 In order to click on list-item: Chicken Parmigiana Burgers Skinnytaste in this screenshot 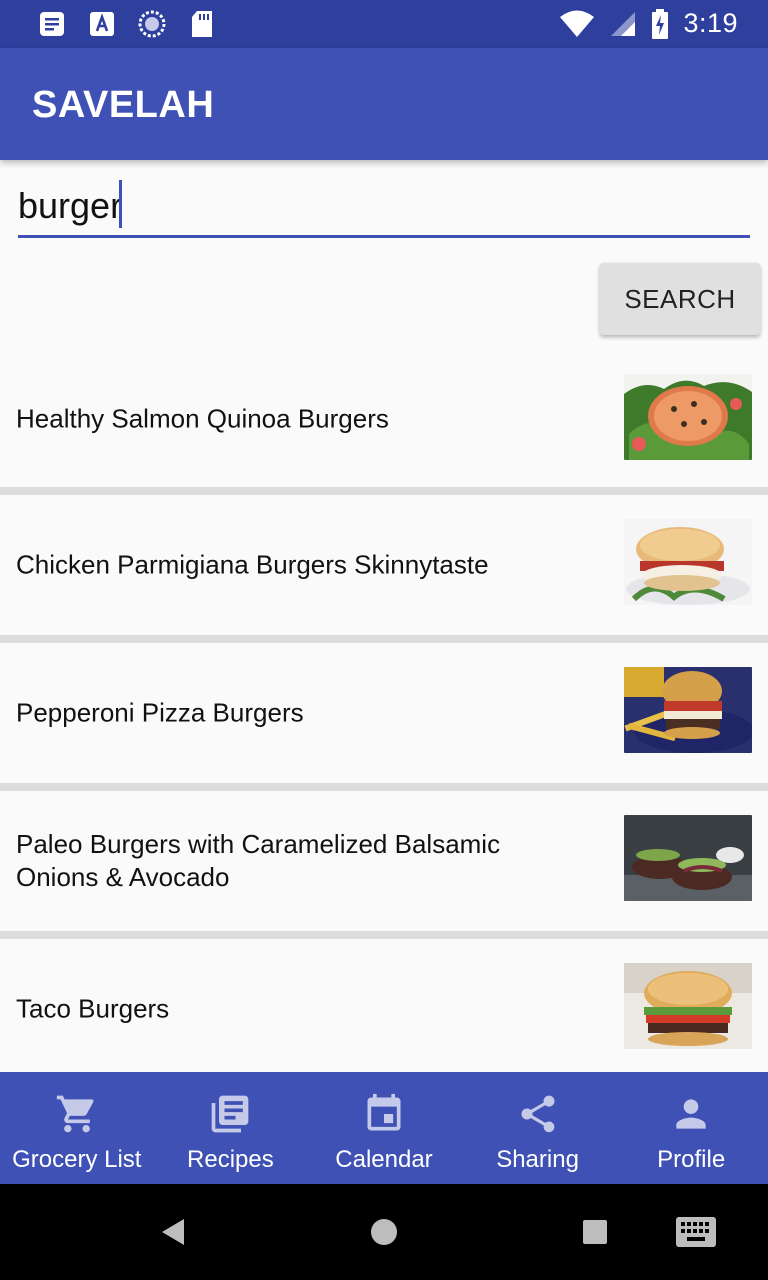, I will do `click(384, 565)`.